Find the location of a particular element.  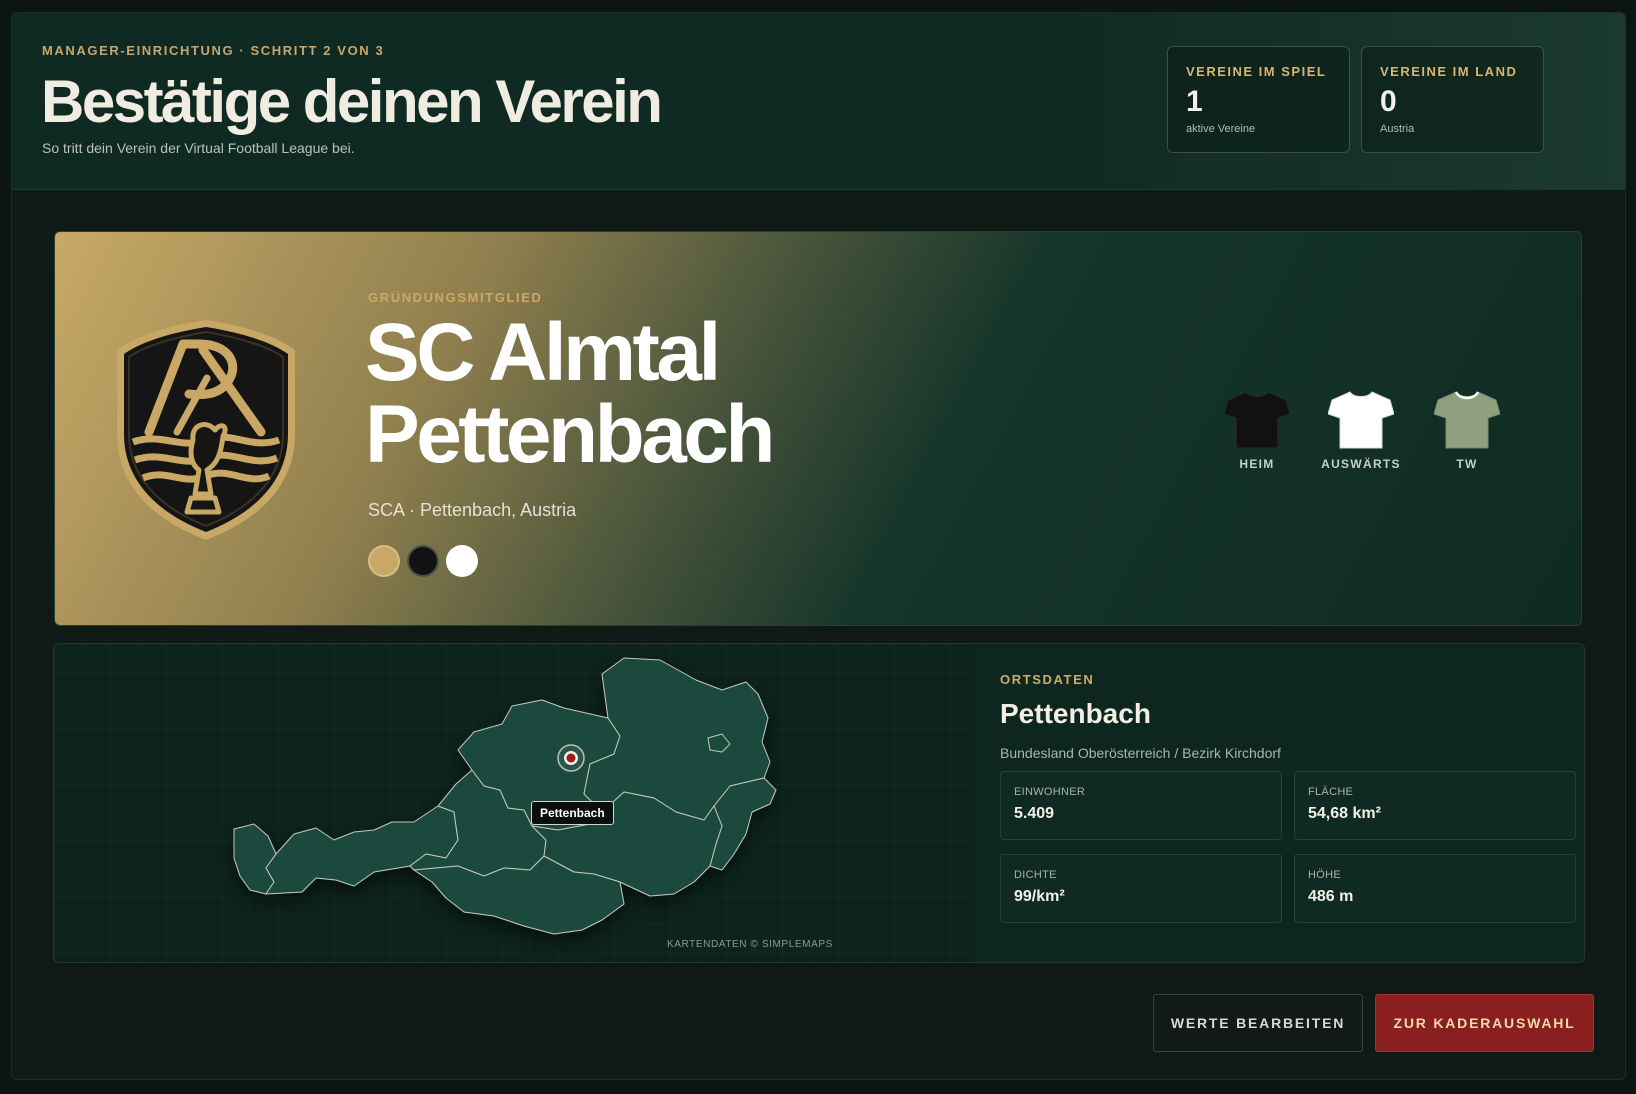

fact-label: HÖHE is located at coordinates (1324, 875).